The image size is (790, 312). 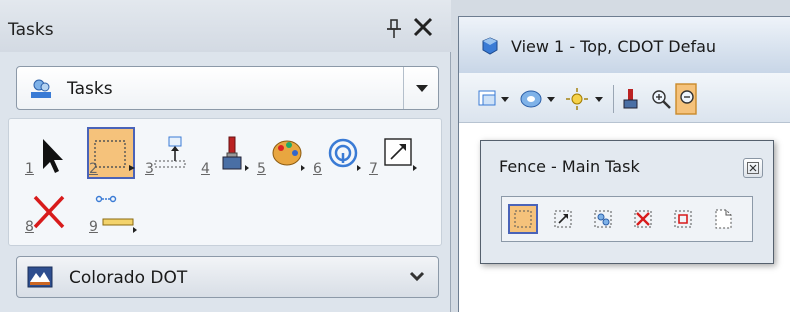 What do you see at coordinates (539, 99) in the screenshot?
I see `display-style-icon` at bounding box center [539, 99].